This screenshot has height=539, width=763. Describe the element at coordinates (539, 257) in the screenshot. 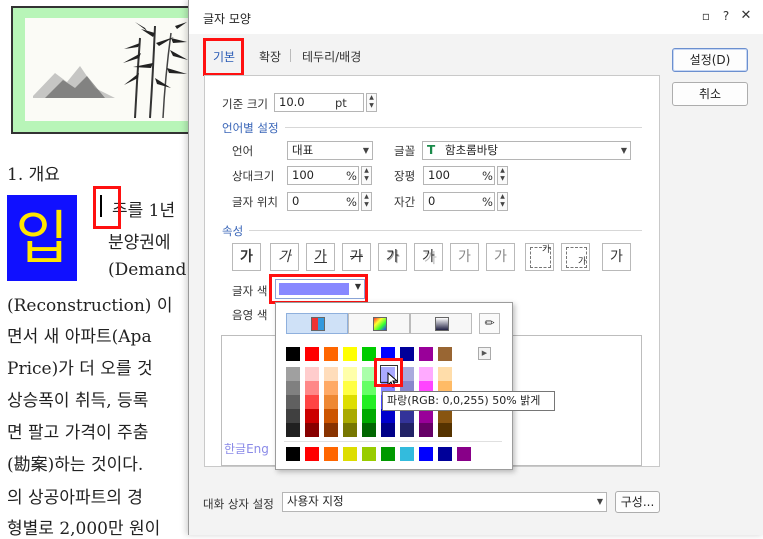

I see `superscript-button: 가` at that location.